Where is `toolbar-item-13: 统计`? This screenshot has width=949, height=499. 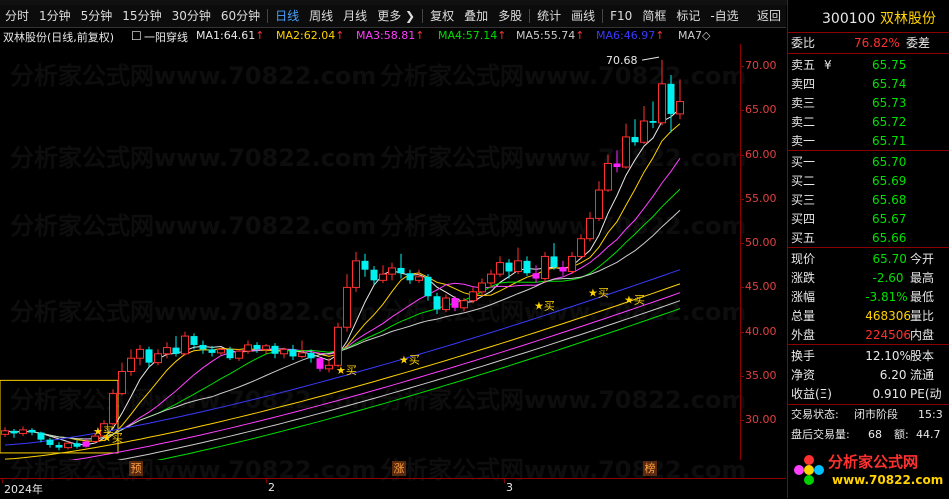
toolbar-item-13: 统计 is located at coordinates (549, 16).